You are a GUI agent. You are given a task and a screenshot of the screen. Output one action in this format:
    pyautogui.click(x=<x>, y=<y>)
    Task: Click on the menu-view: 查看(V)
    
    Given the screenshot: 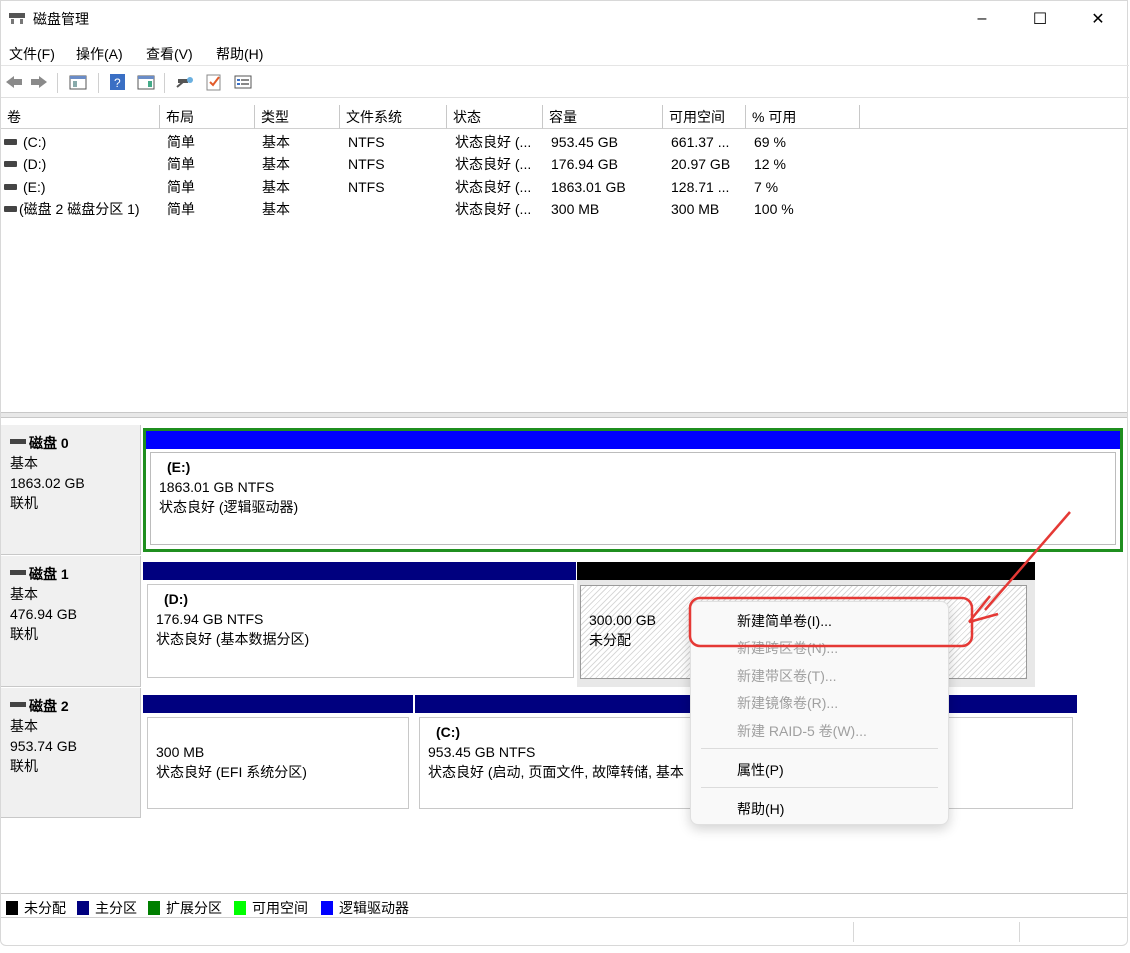 What is the action you would take?
    pyautogui.click(x=169, y=54)
    